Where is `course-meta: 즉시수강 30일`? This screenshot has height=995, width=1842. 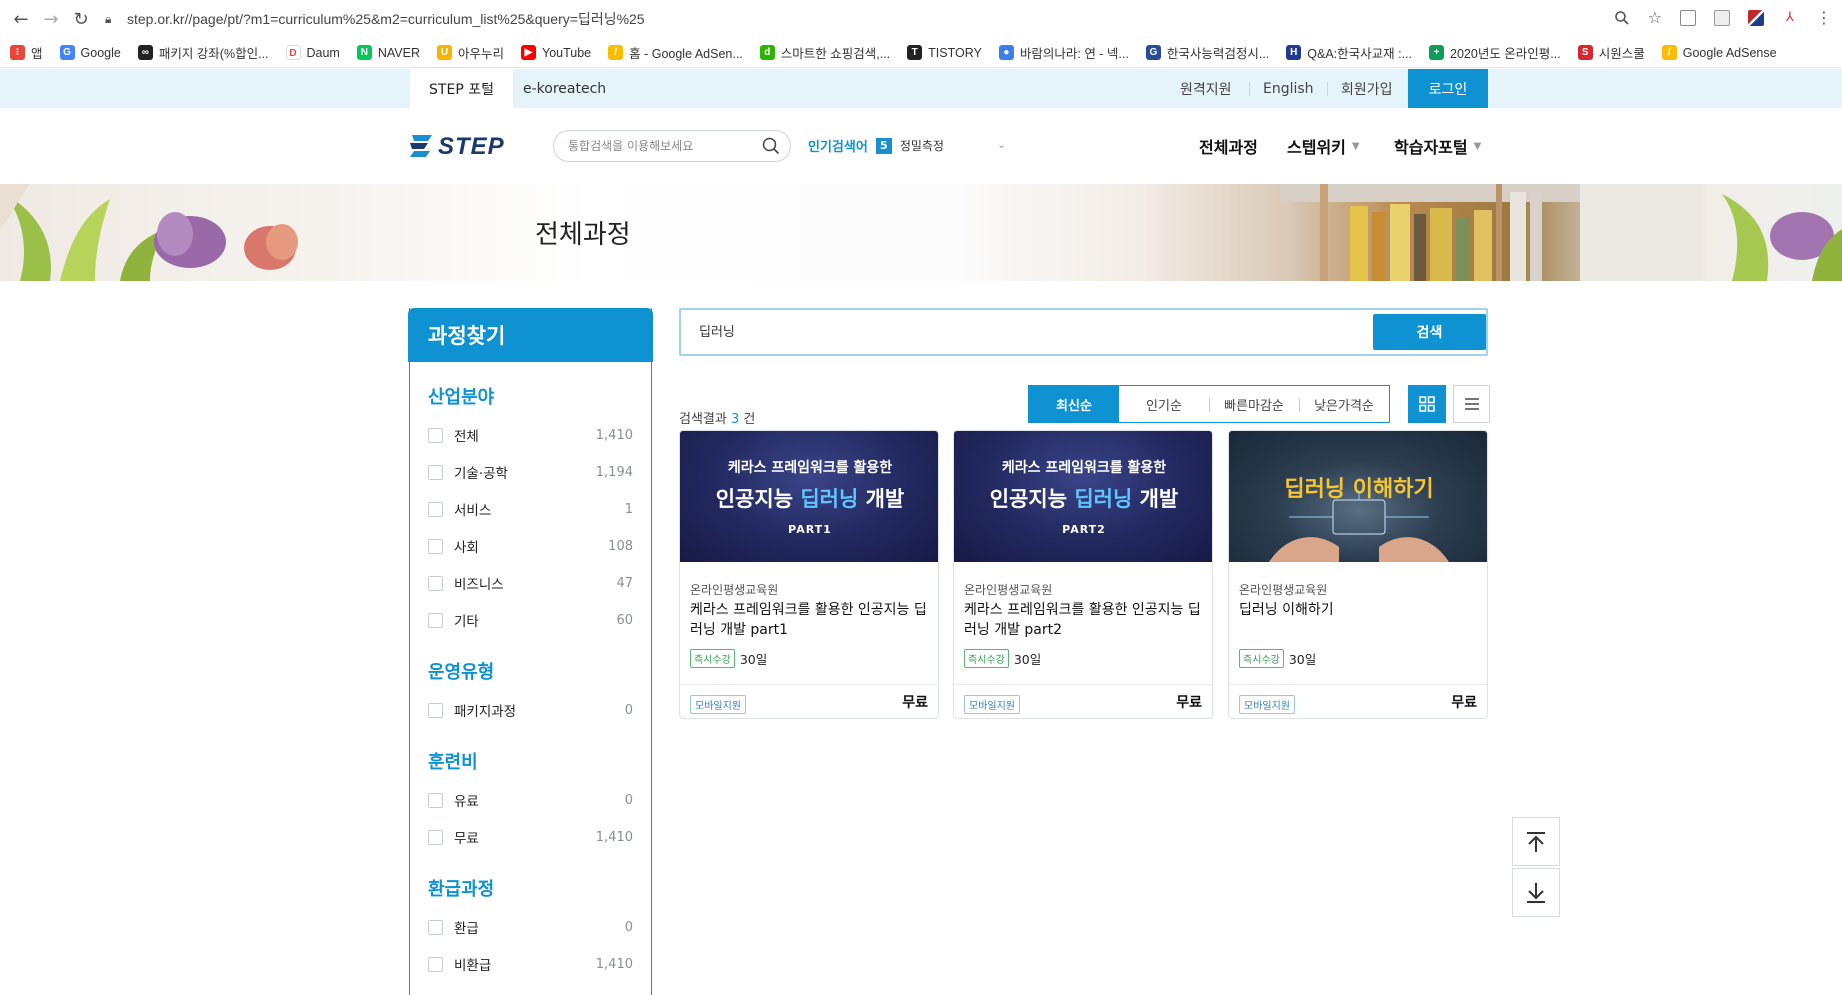 course-meta: 즉시수강 30일 is located at coordinates (1277, 658).